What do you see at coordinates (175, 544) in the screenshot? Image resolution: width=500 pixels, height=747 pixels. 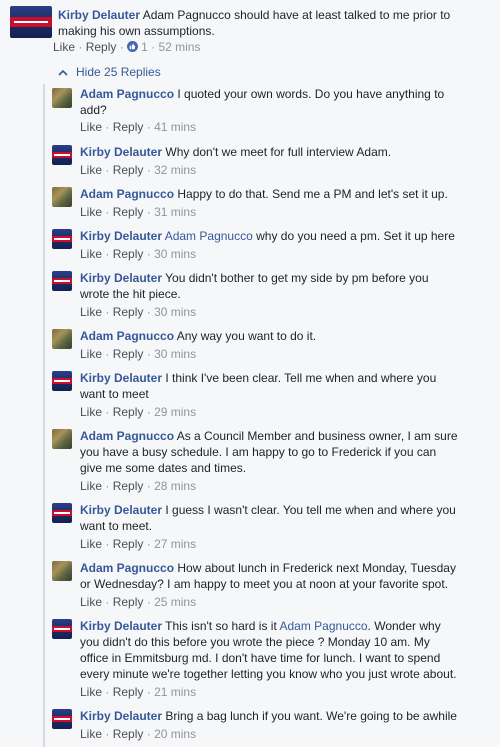 I see `timestamp: 27 mins` at bounding box center [175, 544].